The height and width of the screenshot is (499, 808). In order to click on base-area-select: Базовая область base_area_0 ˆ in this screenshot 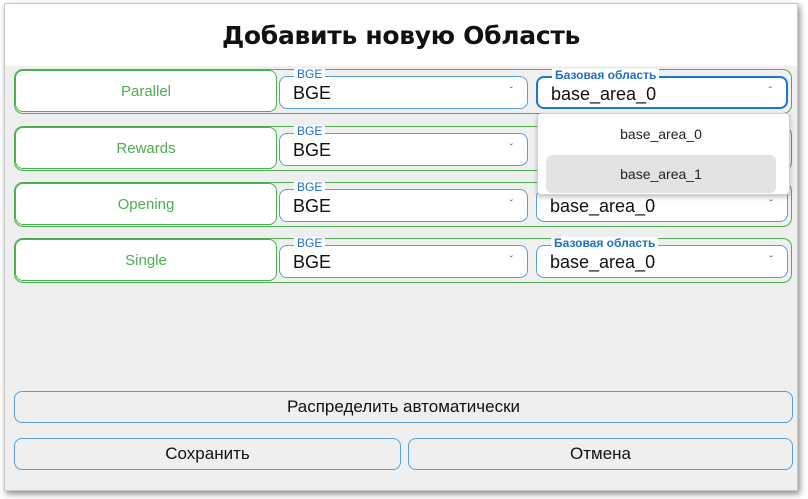, I will do `click(662, 89)`.